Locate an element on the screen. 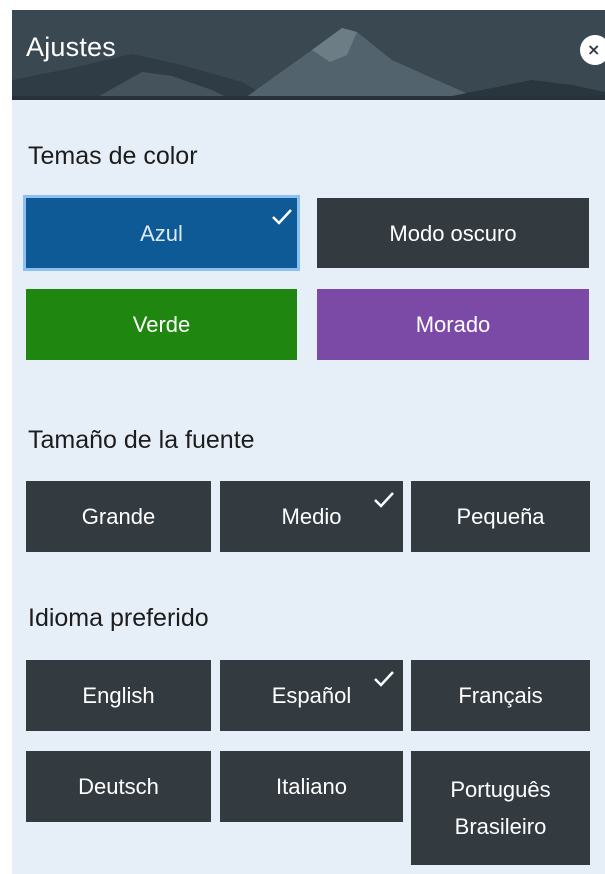 This screenshot has width=605, height=874. font-size-large-button: Grande is located at coordinates (118, 516).